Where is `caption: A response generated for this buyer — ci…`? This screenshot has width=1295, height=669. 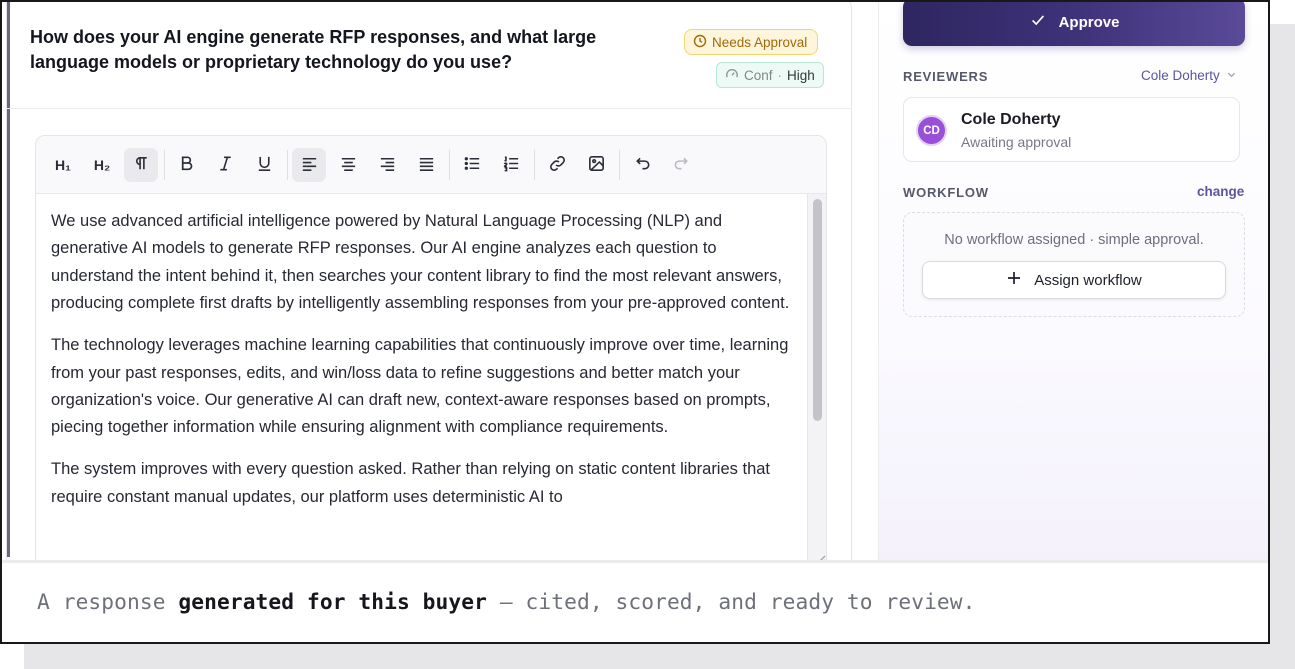
caption: A response generated for this buyer — ci… is located at coordinates (506, 601).